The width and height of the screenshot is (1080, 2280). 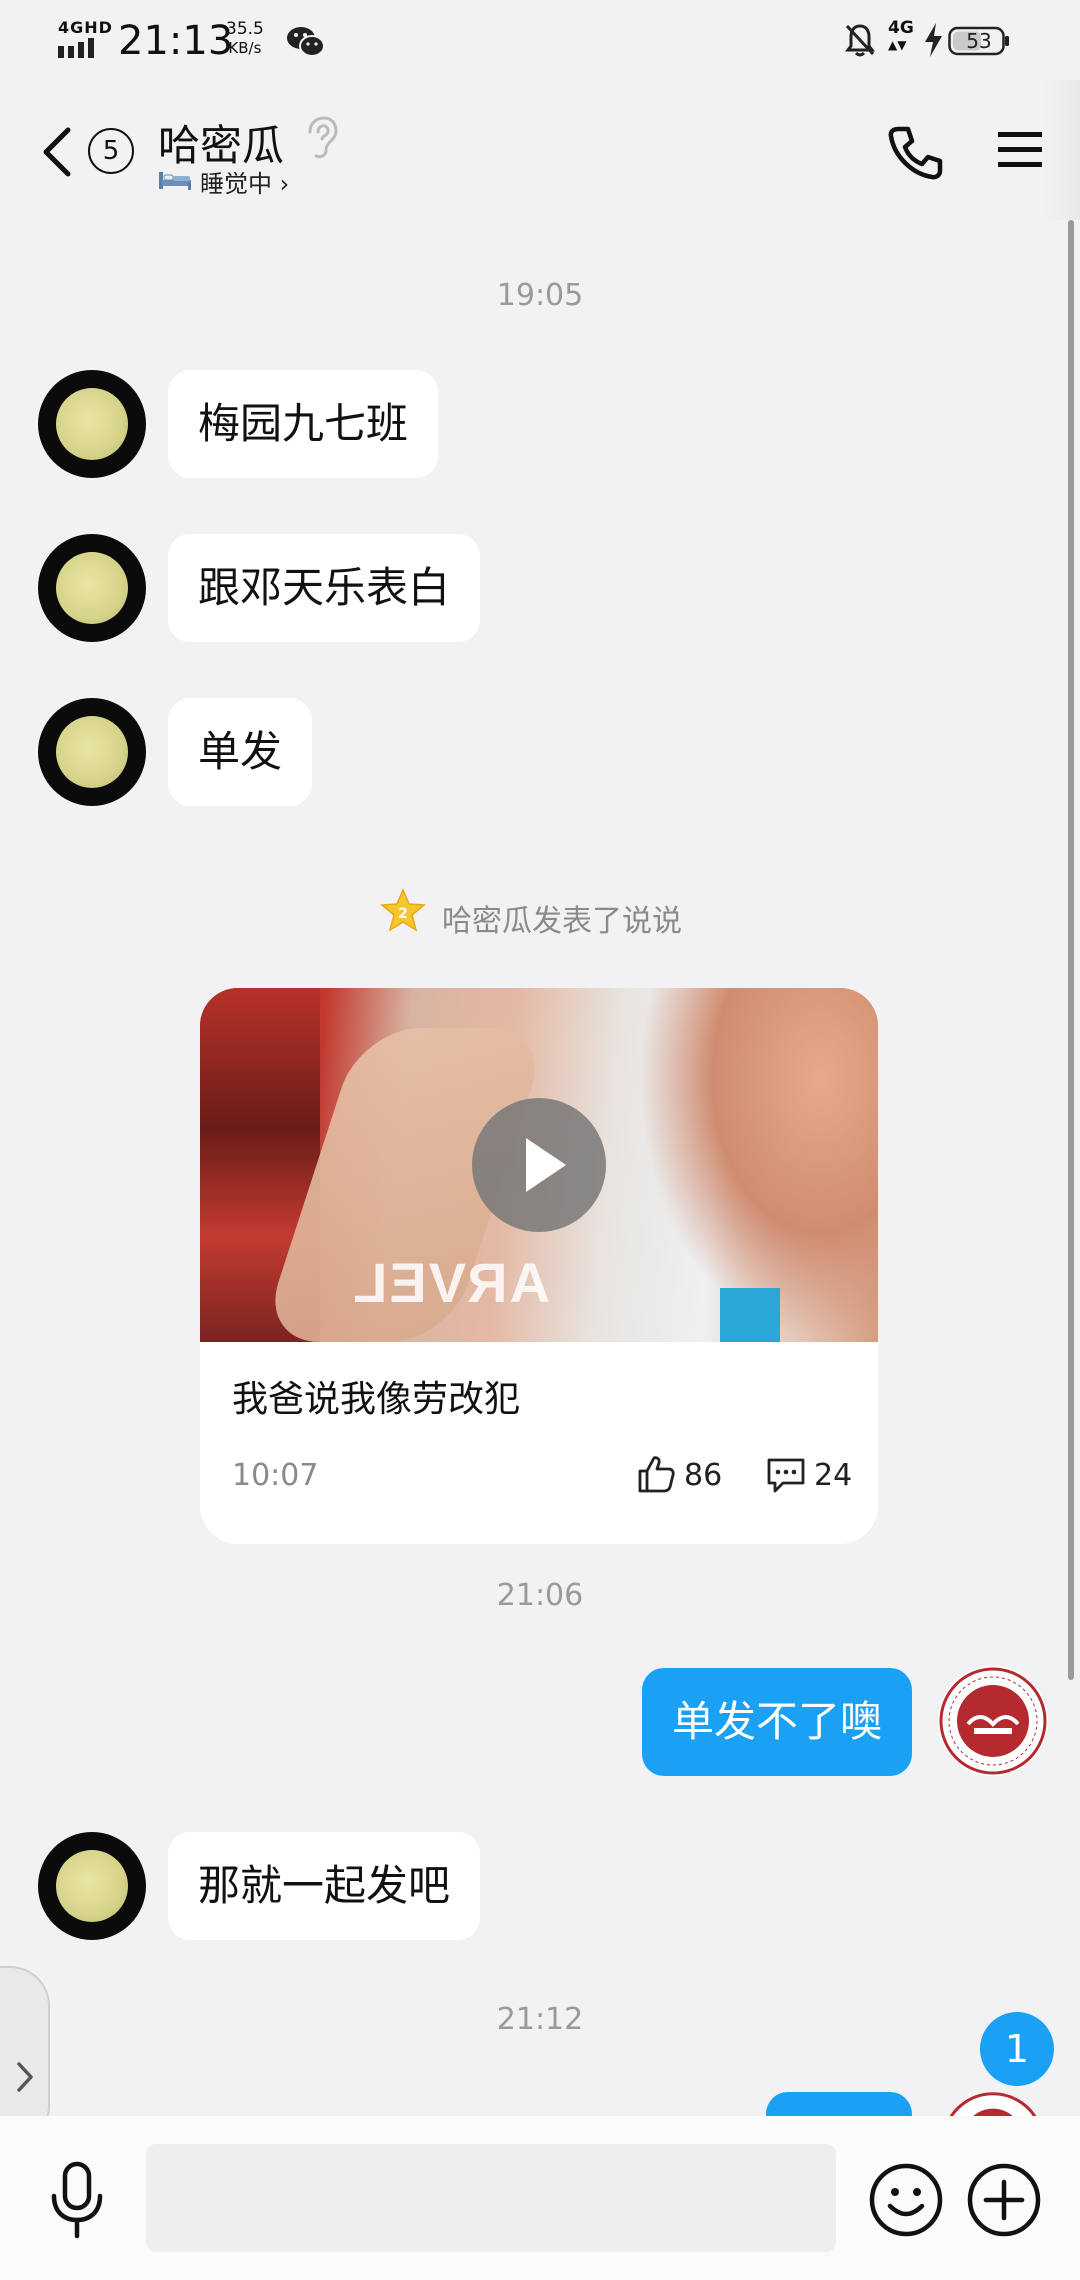 What do you see at coordinates (656, 1474) in the screenshot?
I see `thumbs-up-icon` at bounding box center [656, 1474].